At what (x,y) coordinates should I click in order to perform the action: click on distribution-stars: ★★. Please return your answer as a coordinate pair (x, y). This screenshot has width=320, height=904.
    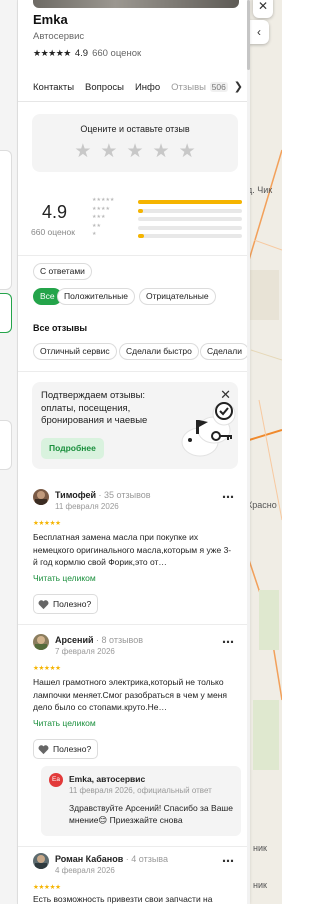
    Looking at the image, I should click on (96, 225).